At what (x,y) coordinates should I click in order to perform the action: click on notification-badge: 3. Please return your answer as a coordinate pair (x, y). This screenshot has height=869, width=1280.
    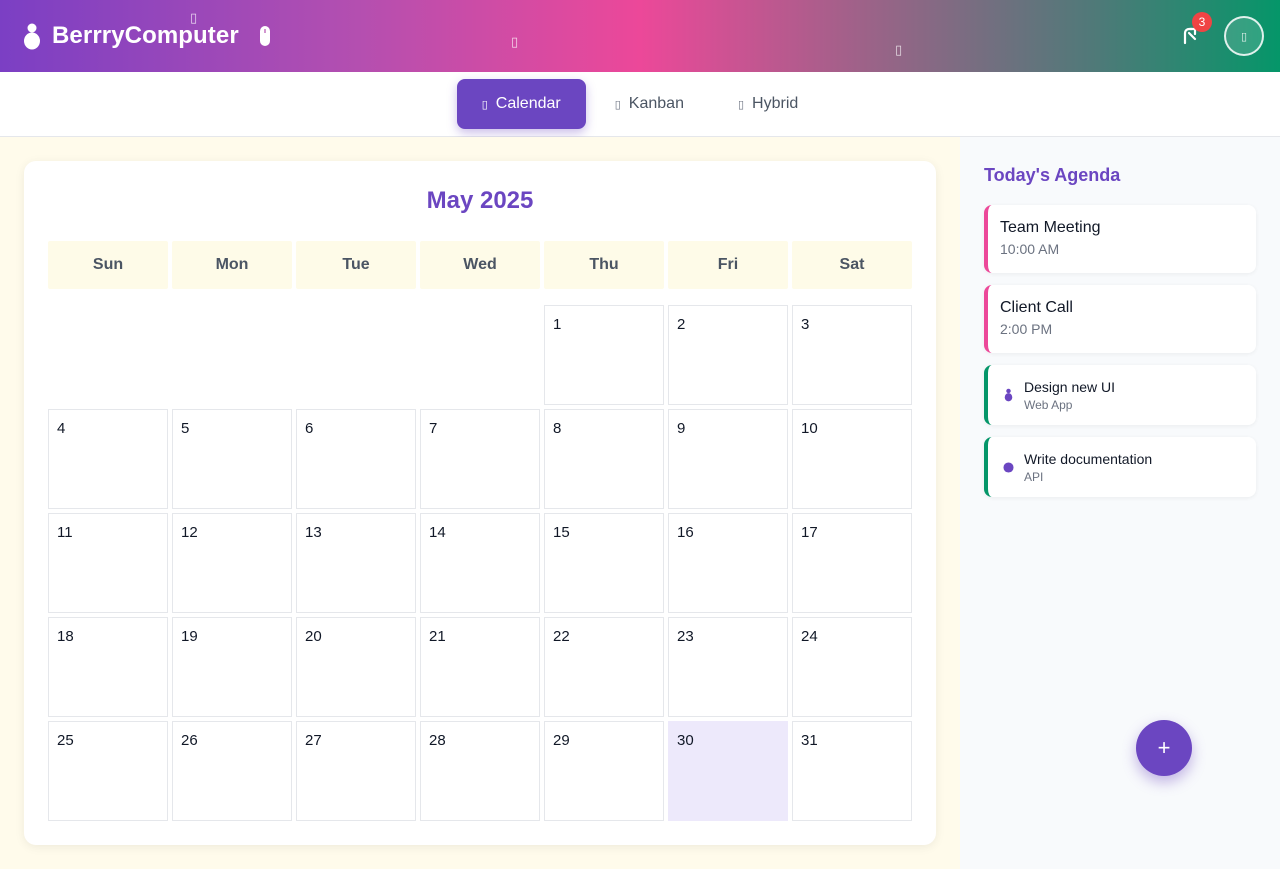
    Looking at the image, I should click on (1202, 22).